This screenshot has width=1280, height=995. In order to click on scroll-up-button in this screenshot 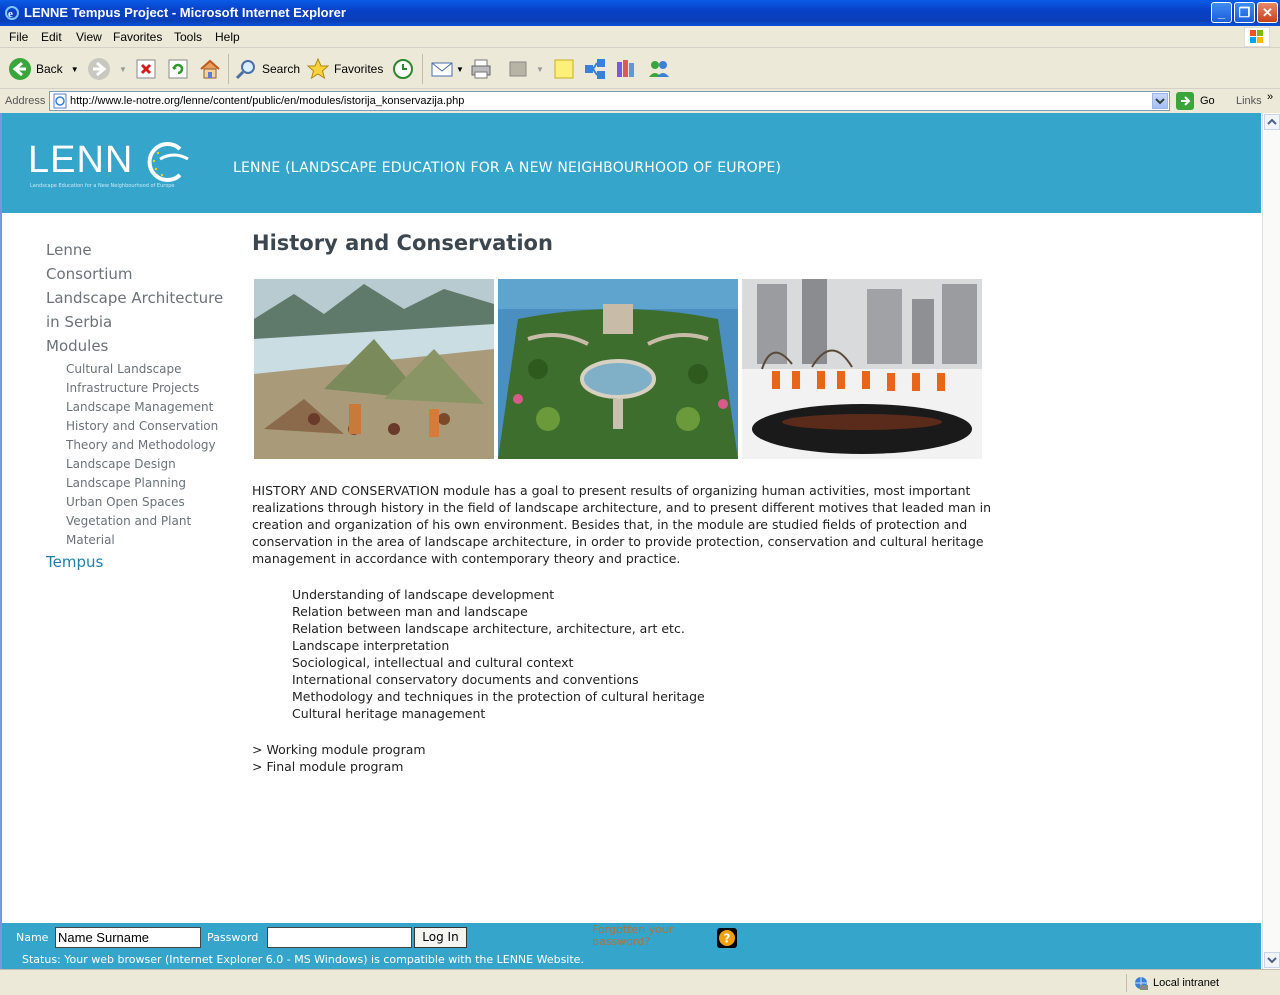, I will do `click(1272, 122)`.